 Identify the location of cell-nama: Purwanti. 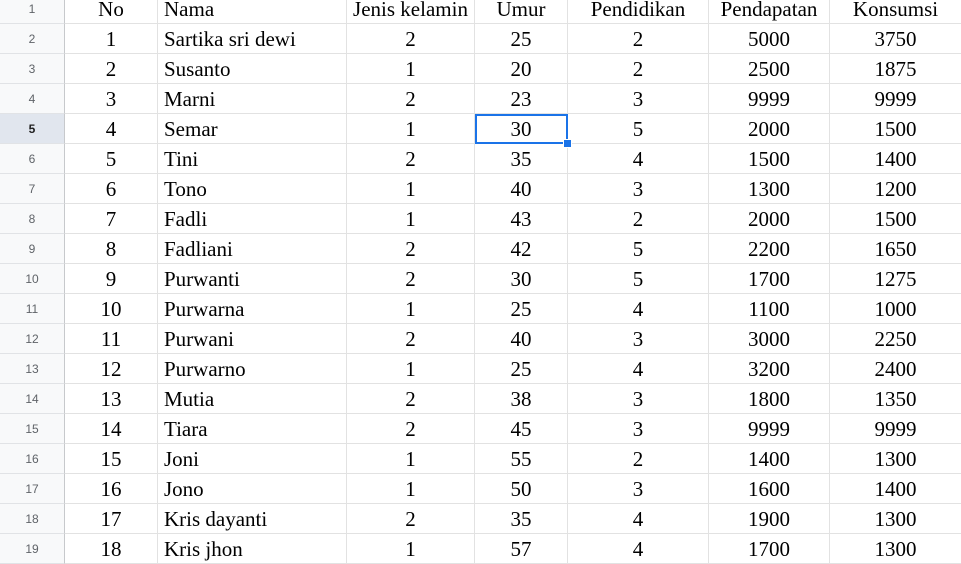
(252, 279).